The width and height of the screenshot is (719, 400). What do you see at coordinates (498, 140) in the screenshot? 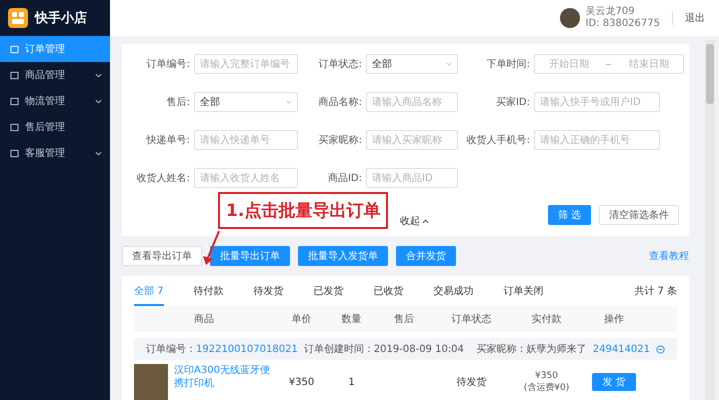
I see `filter-label: 收货人手机号:` at bounding box center [498, 140].